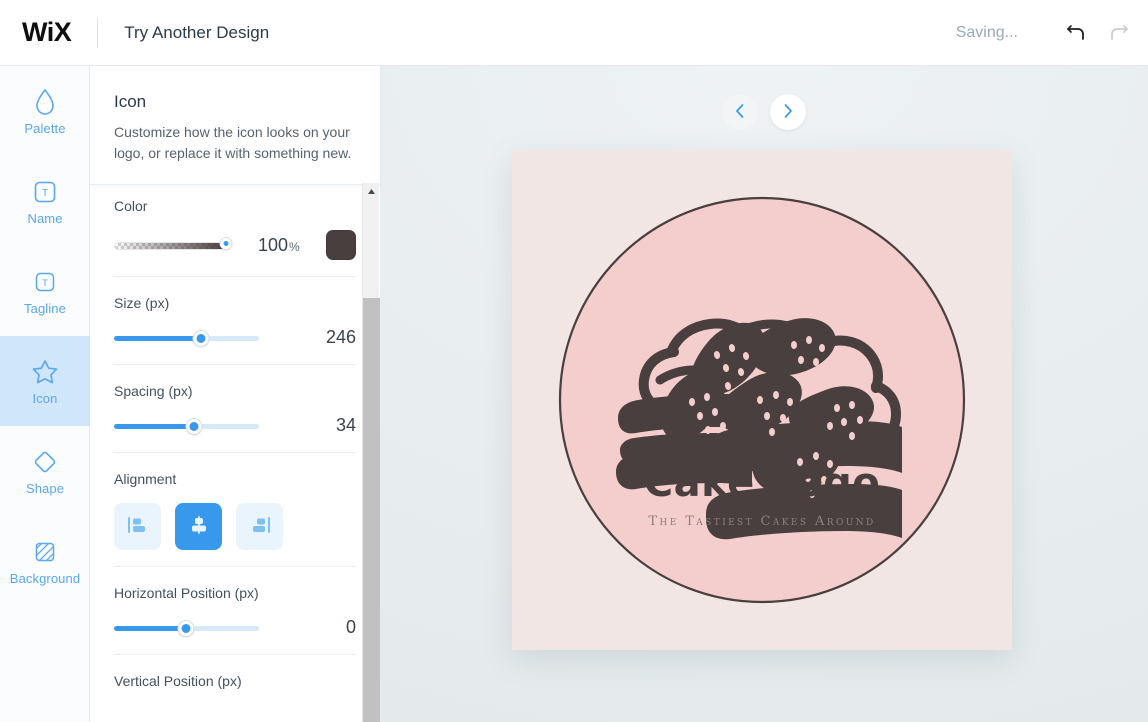 This screenshot has width=1148, height=722. What do you see at coordinates (45, 398) in the screenshot?
I see `sidebar-item-label: Icon` at bounding box center [45, 398].